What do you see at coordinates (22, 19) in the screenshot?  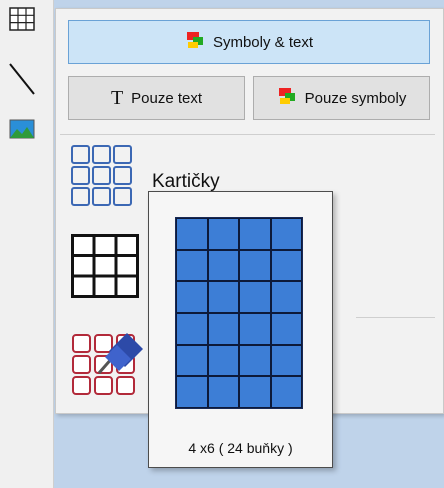 I see `table-grid-icon` at bounding box center [22, 19].